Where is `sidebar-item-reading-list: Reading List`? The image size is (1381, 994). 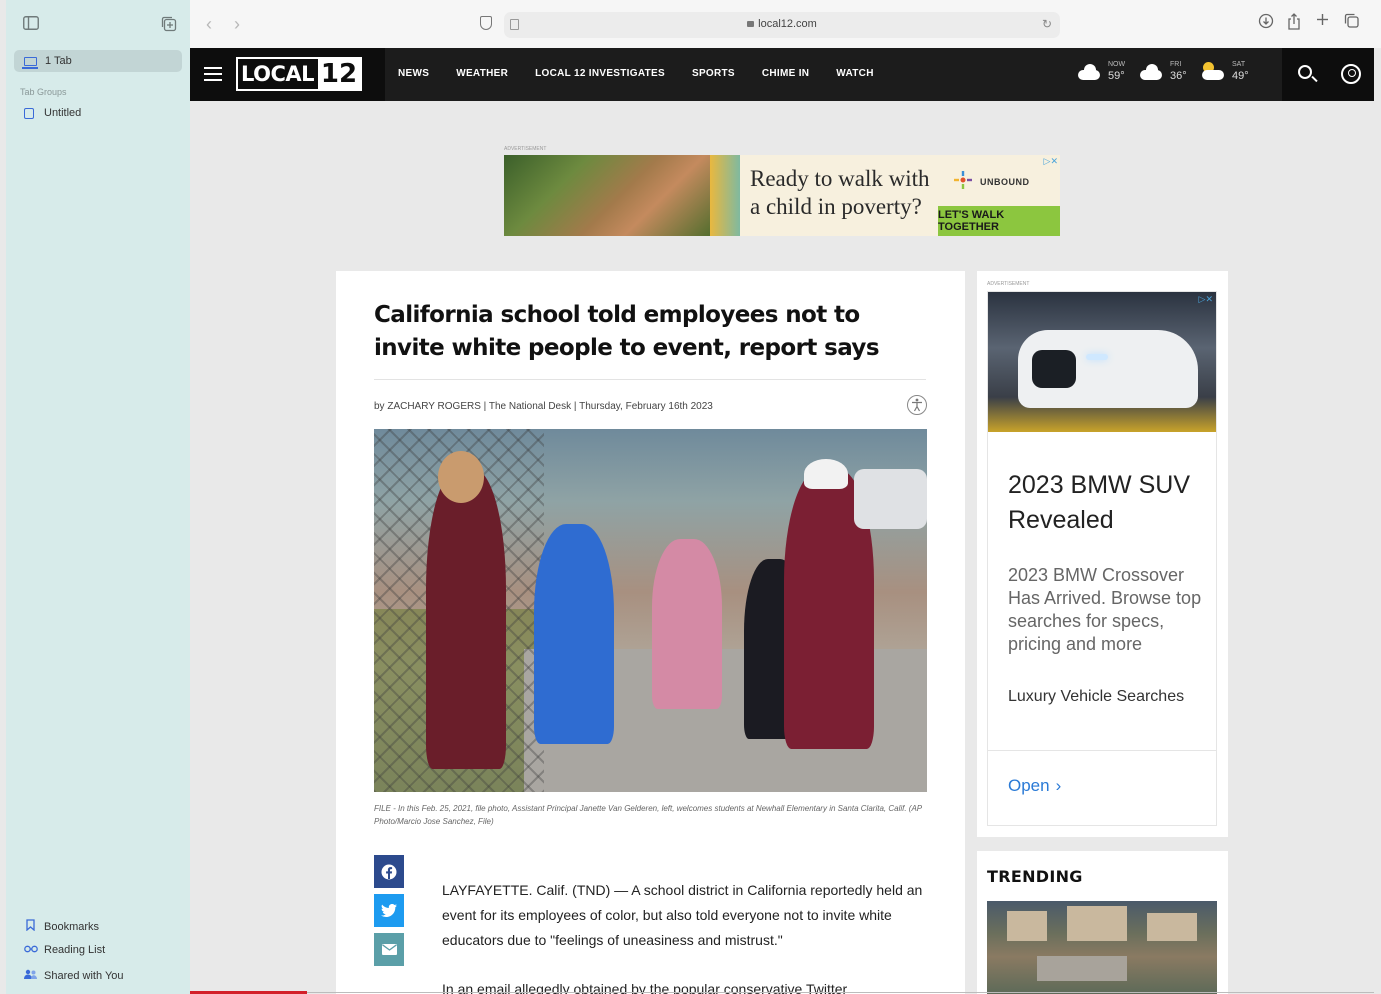 sidebar-item-reading-list: Reading List is located at coordinates (64, 950).